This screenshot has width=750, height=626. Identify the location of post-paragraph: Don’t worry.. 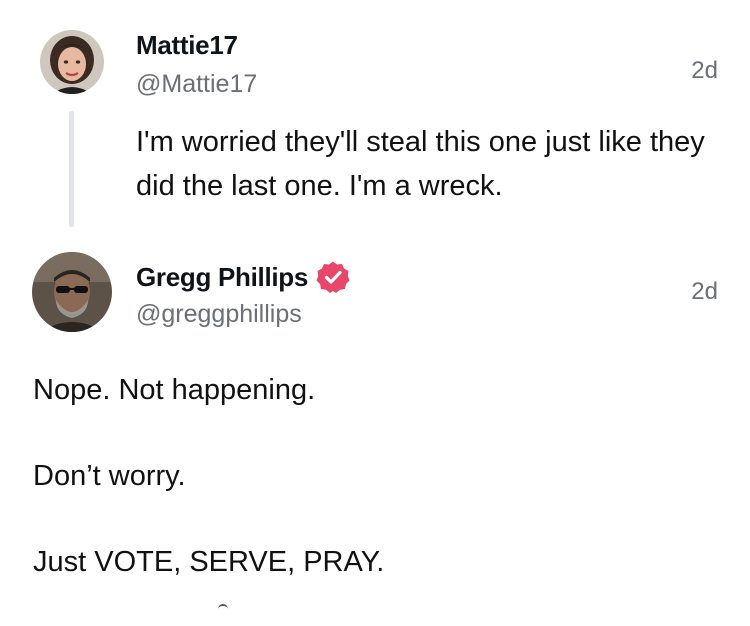
(109, 476).